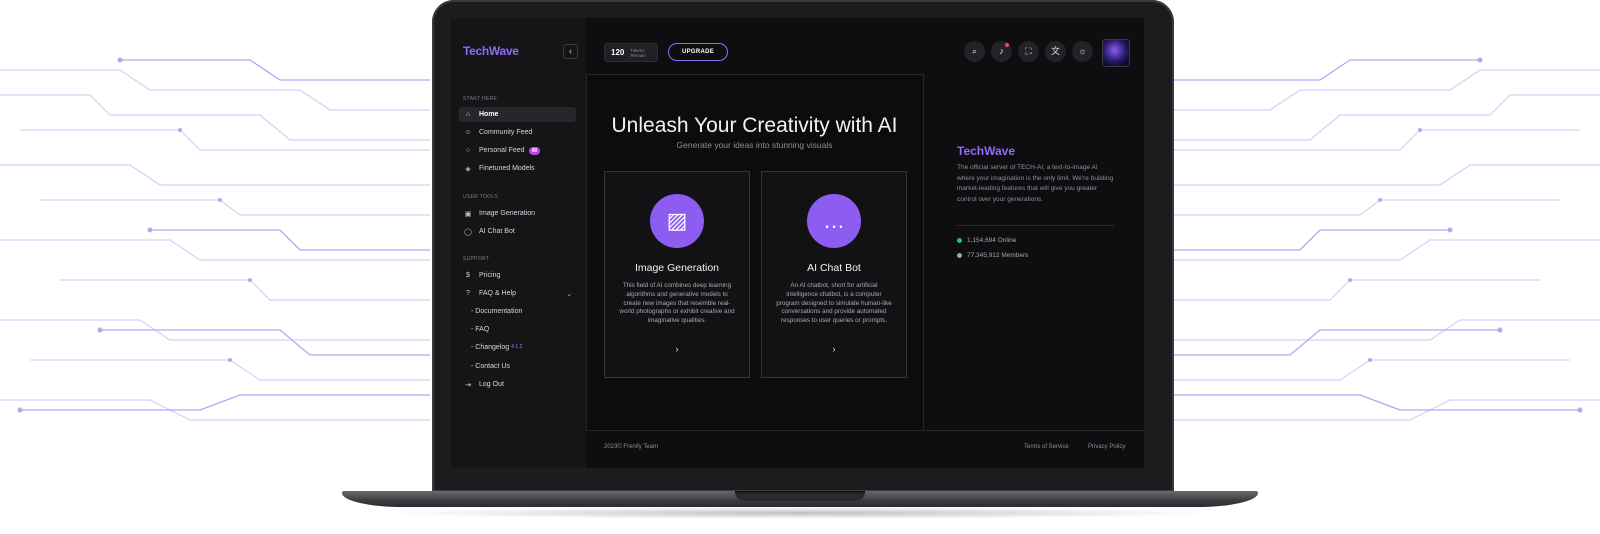 This screenshot has height=534, width=1600. Describe the element at coordinates (468, 169) in the screenshot. I see `cube-icon: ◈` at that location.